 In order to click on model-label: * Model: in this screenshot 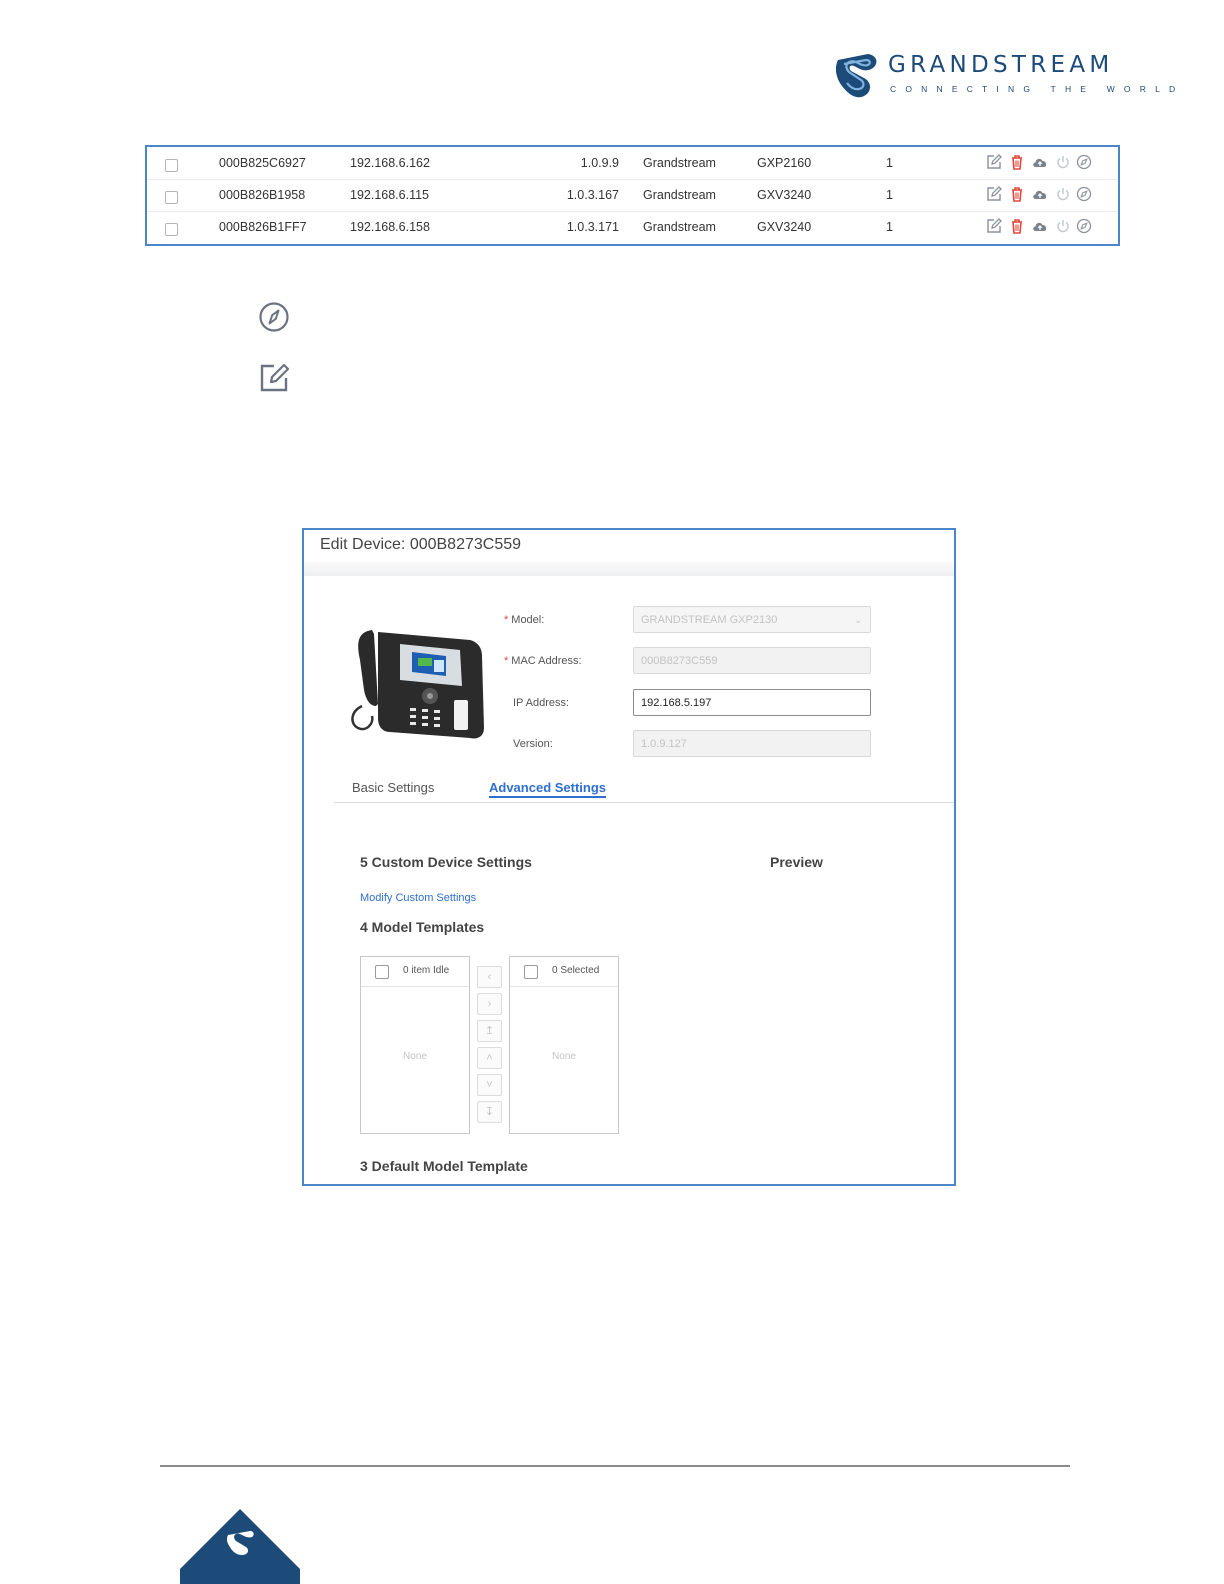, I will do `click(524, 620)`.